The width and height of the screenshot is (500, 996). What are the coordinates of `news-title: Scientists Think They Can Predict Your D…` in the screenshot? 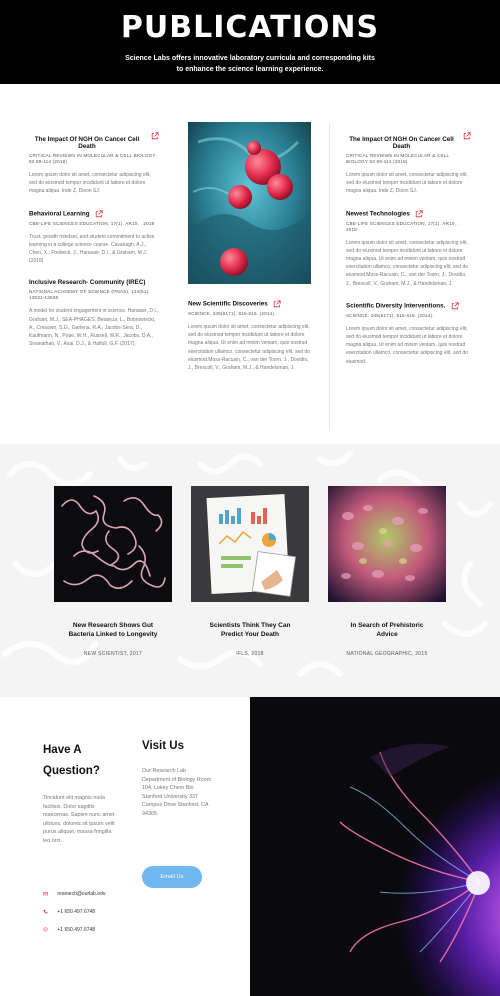 It's located at (250, 630).